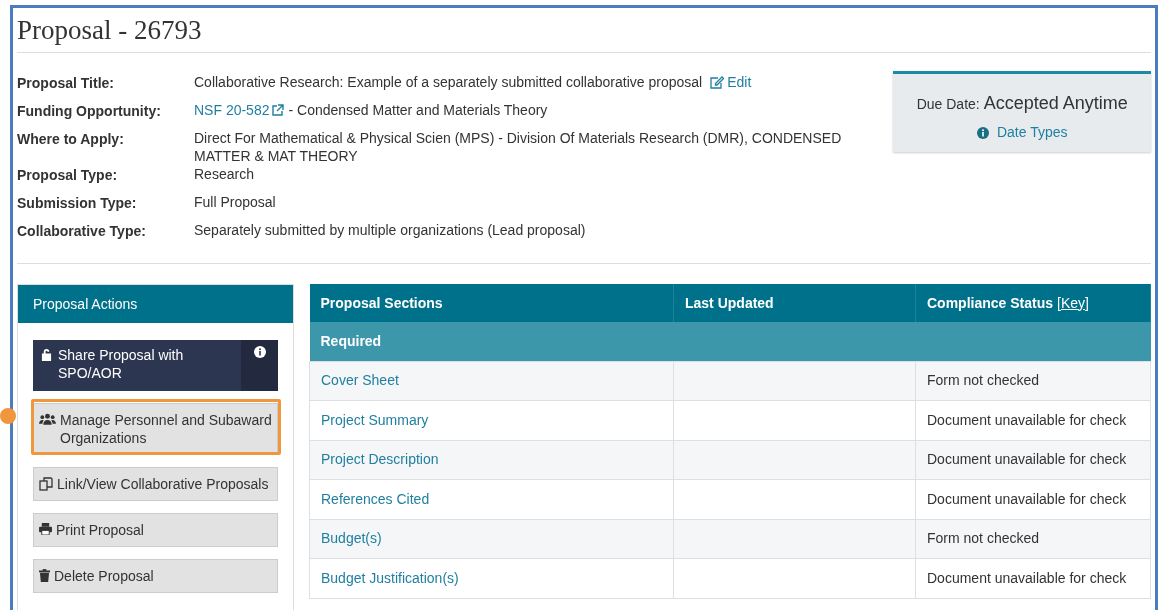  Describe the element at coordinates (155, 304) in the screenshot. I see `panel-header: Proposal Actions` at that location.